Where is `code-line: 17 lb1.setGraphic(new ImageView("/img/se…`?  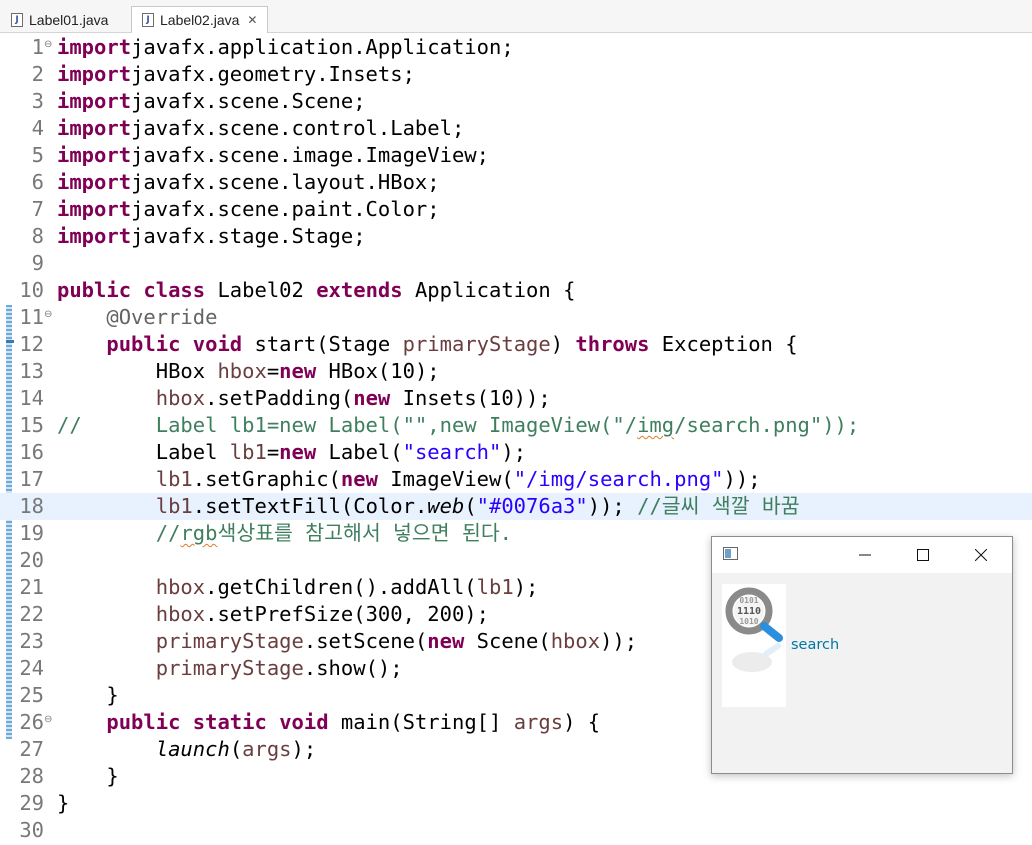
code-line: 17 lb1.setGraphic(new ImageView("/img/se… is located at coordinates (516, 479).